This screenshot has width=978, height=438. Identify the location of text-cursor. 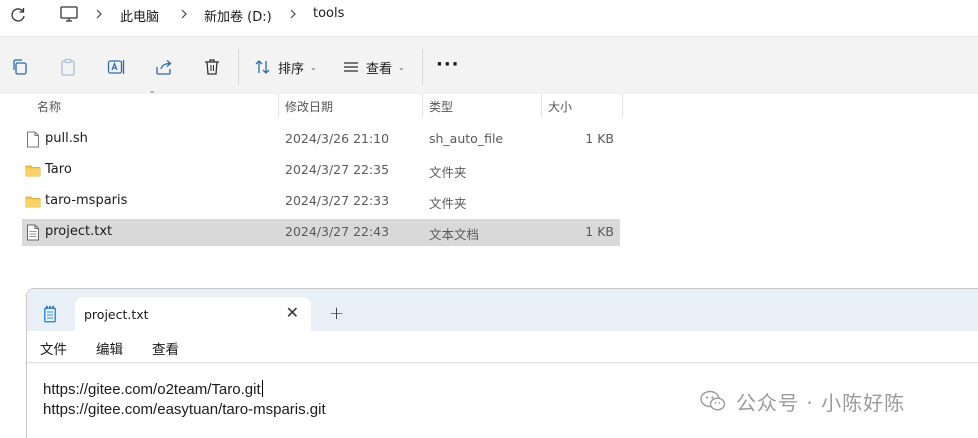
(262, 388).